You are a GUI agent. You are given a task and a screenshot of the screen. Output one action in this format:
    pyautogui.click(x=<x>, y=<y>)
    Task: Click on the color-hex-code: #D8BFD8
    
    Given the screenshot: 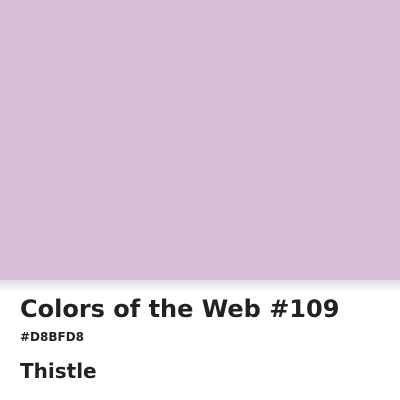 What is the action you would take?
    pyautogui.click(x=52, y=337)
    